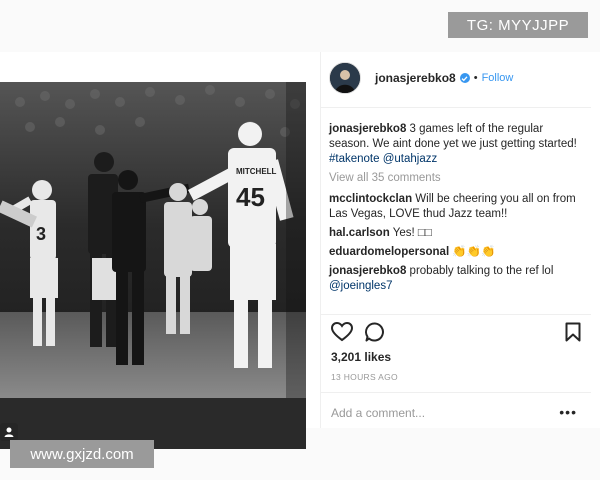  Describe the element at coordinates (498, 78) in the screenshot. I see `follow-button: Follow` at that location.